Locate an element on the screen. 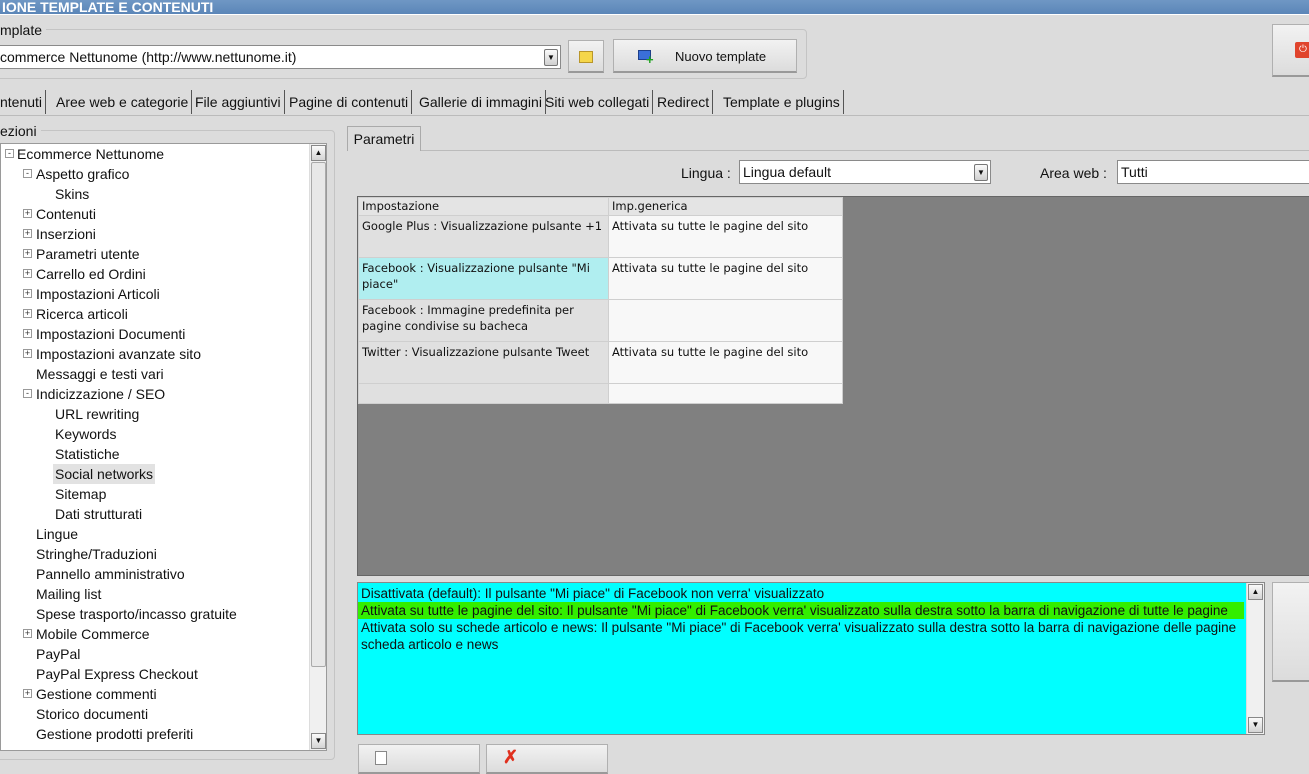 This screenshot has height=774, width=1309. column-header-imp-generica: Imp.generica is located at coordinates (725, 206).